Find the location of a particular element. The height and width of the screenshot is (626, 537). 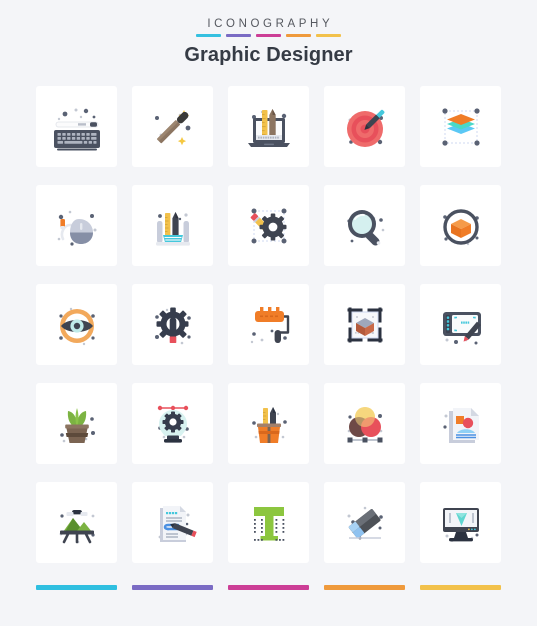

icon-card-eye is located at coordinates (76, 324).